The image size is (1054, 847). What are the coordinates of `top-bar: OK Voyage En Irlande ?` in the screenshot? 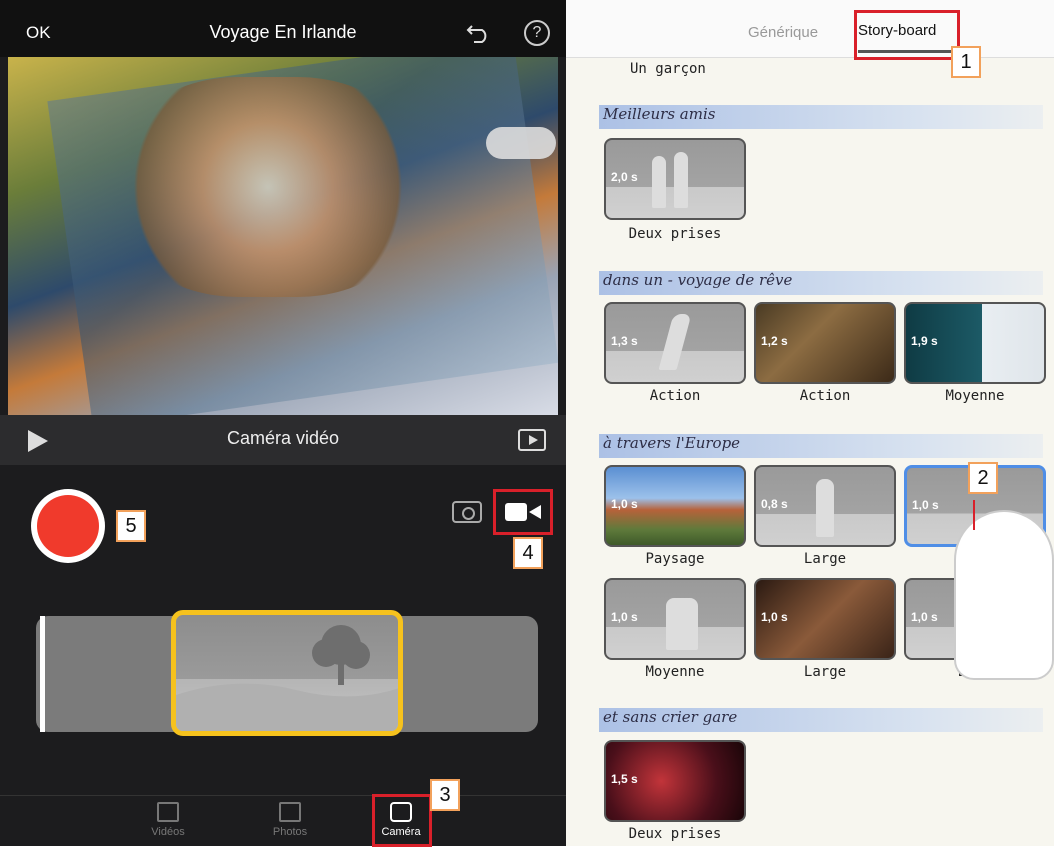 It's located at (283, 28).